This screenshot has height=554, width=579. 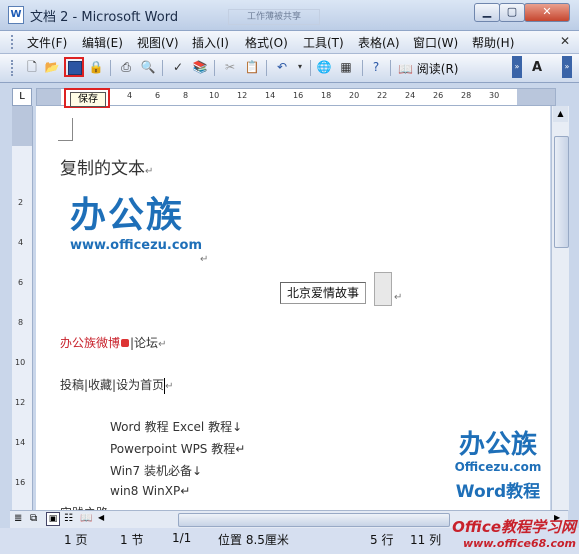 I want to click on menu-view: 视图(V), so click(x=158, y=42).